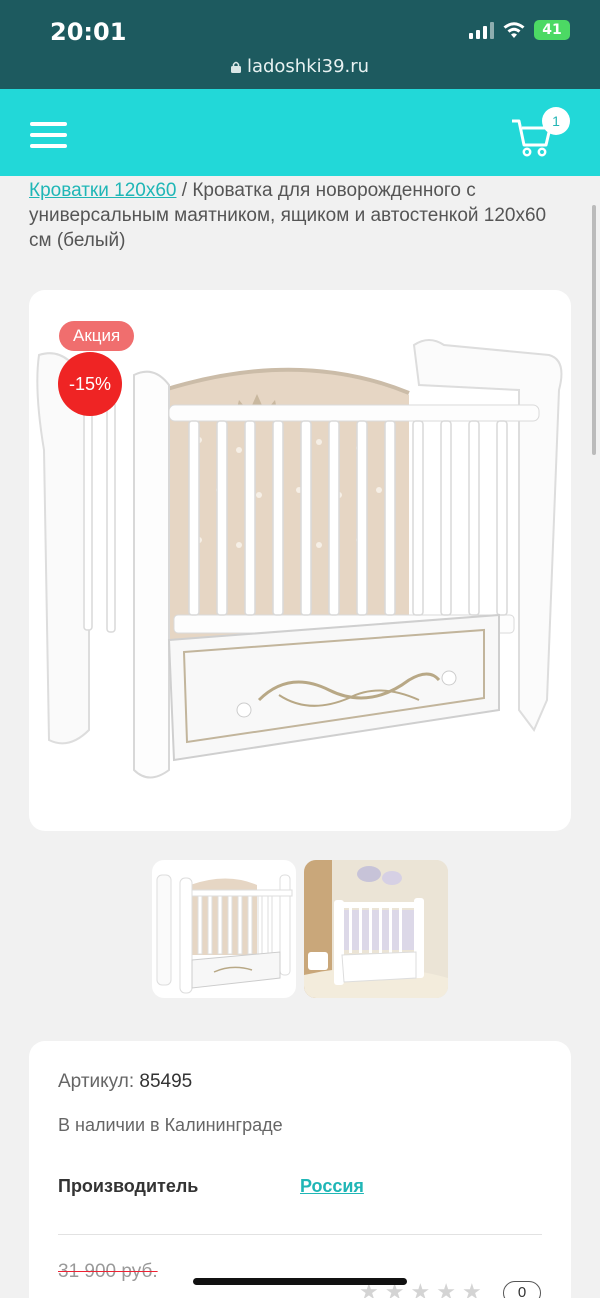 Image resolution: width=600 pixels, height=1298 pixels. Describe the element at coordinates (332, 1186) in the screenshot. I see `manufacturer-link: Россия` at that location.